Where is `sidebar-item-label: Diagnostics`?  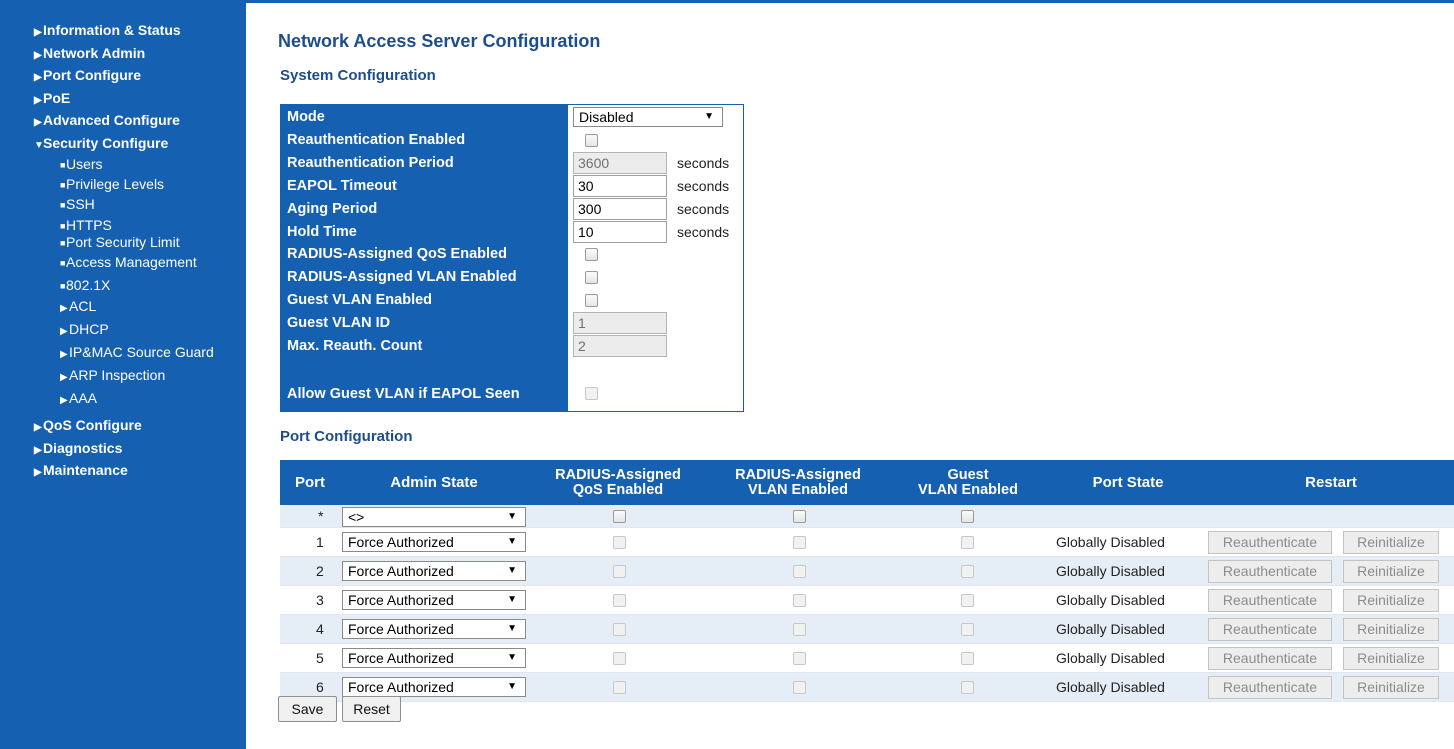
sidebar-item-label: Diagnostics is located at coordinates (83, 447).